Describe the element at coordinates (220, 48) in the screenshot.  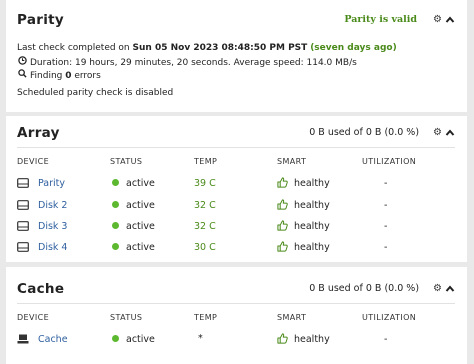
I see `last-check-date: Sun 05 Nov 2023 08:48:50 PM PST` at that location.